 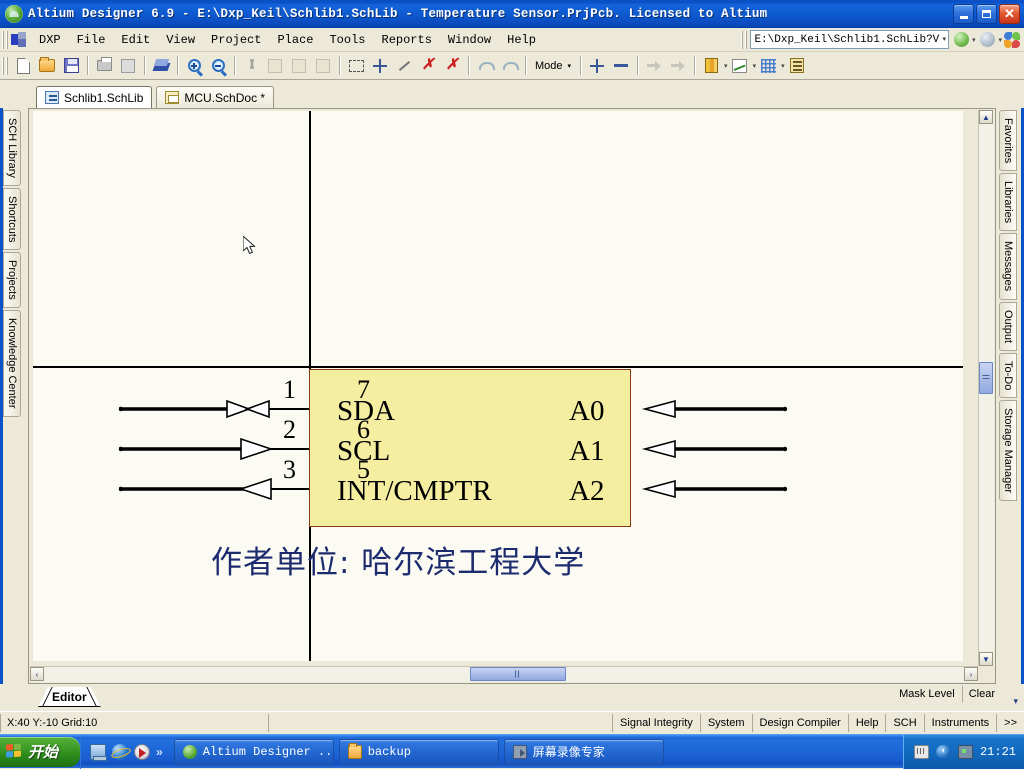 What do you see at coordinates (452, 65) in the screenshot?
I see `clear-filter-button: ✗` at bounding box center [452, 65].